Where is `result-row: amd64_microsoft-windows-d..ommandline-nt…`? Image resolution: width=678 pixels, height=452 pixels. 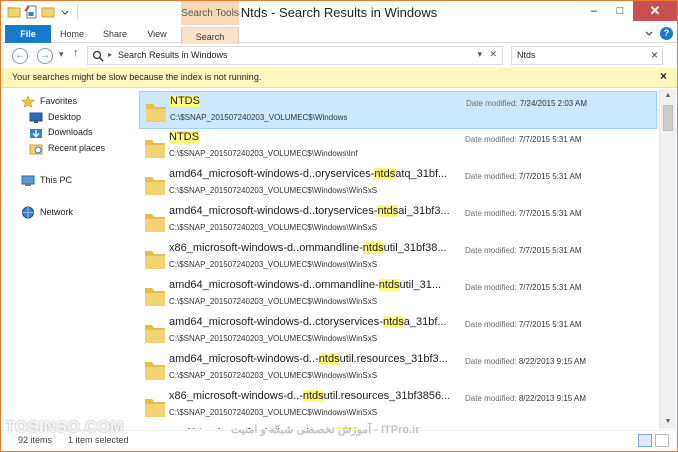 result-row: amd64_microsoft-windows-d..ommandline-nt… is located at coordinates (398, 295).